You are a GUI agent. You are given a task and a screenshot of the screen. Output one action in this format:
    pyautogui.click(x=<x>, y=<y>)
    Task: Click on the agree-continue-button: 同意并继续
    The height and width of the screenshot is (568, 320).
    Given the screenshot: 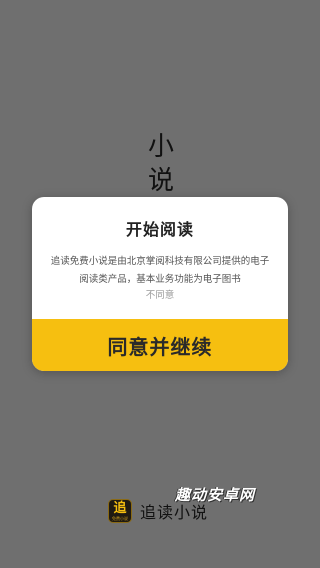 What is the action you would take?
    pyautogui.click(x=160, y=345)
    